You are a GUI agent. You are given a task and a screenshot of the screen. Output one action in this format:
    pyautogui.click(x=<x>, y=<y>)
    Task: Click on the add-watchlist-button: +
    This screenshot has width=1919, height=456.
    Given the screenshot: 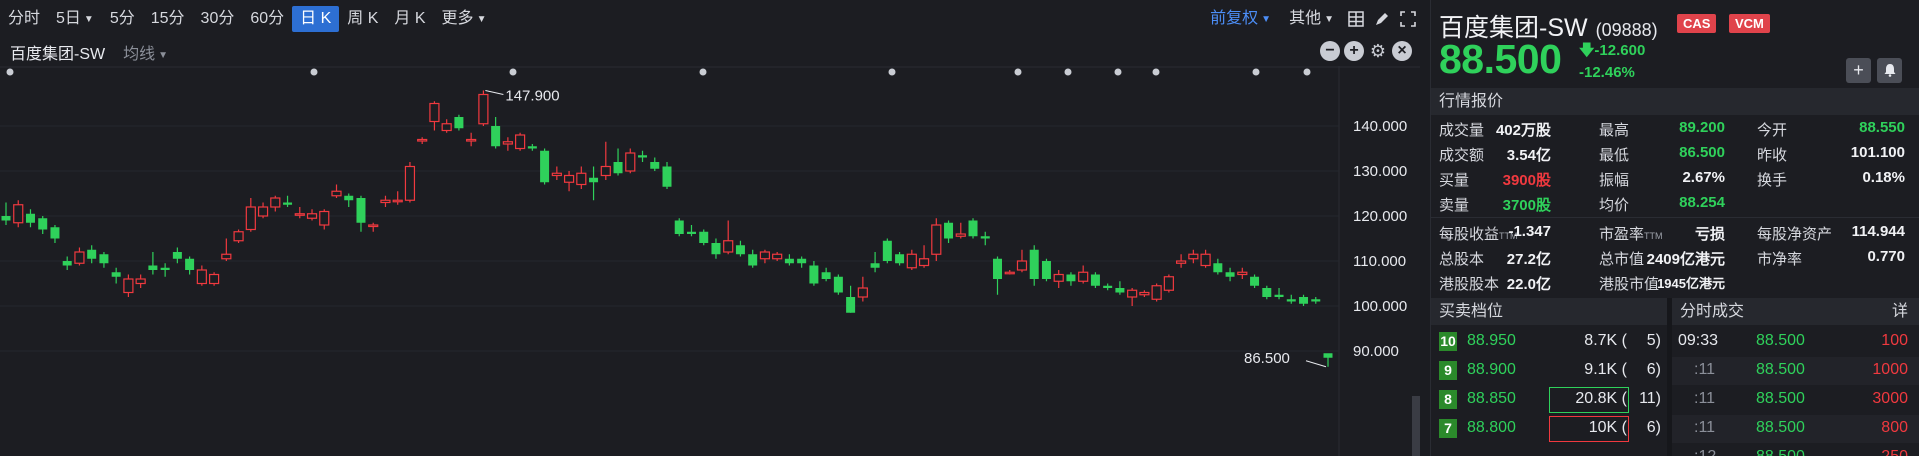 What is the action you would take?
    pyautogui.click(x=1858, y=70)
    